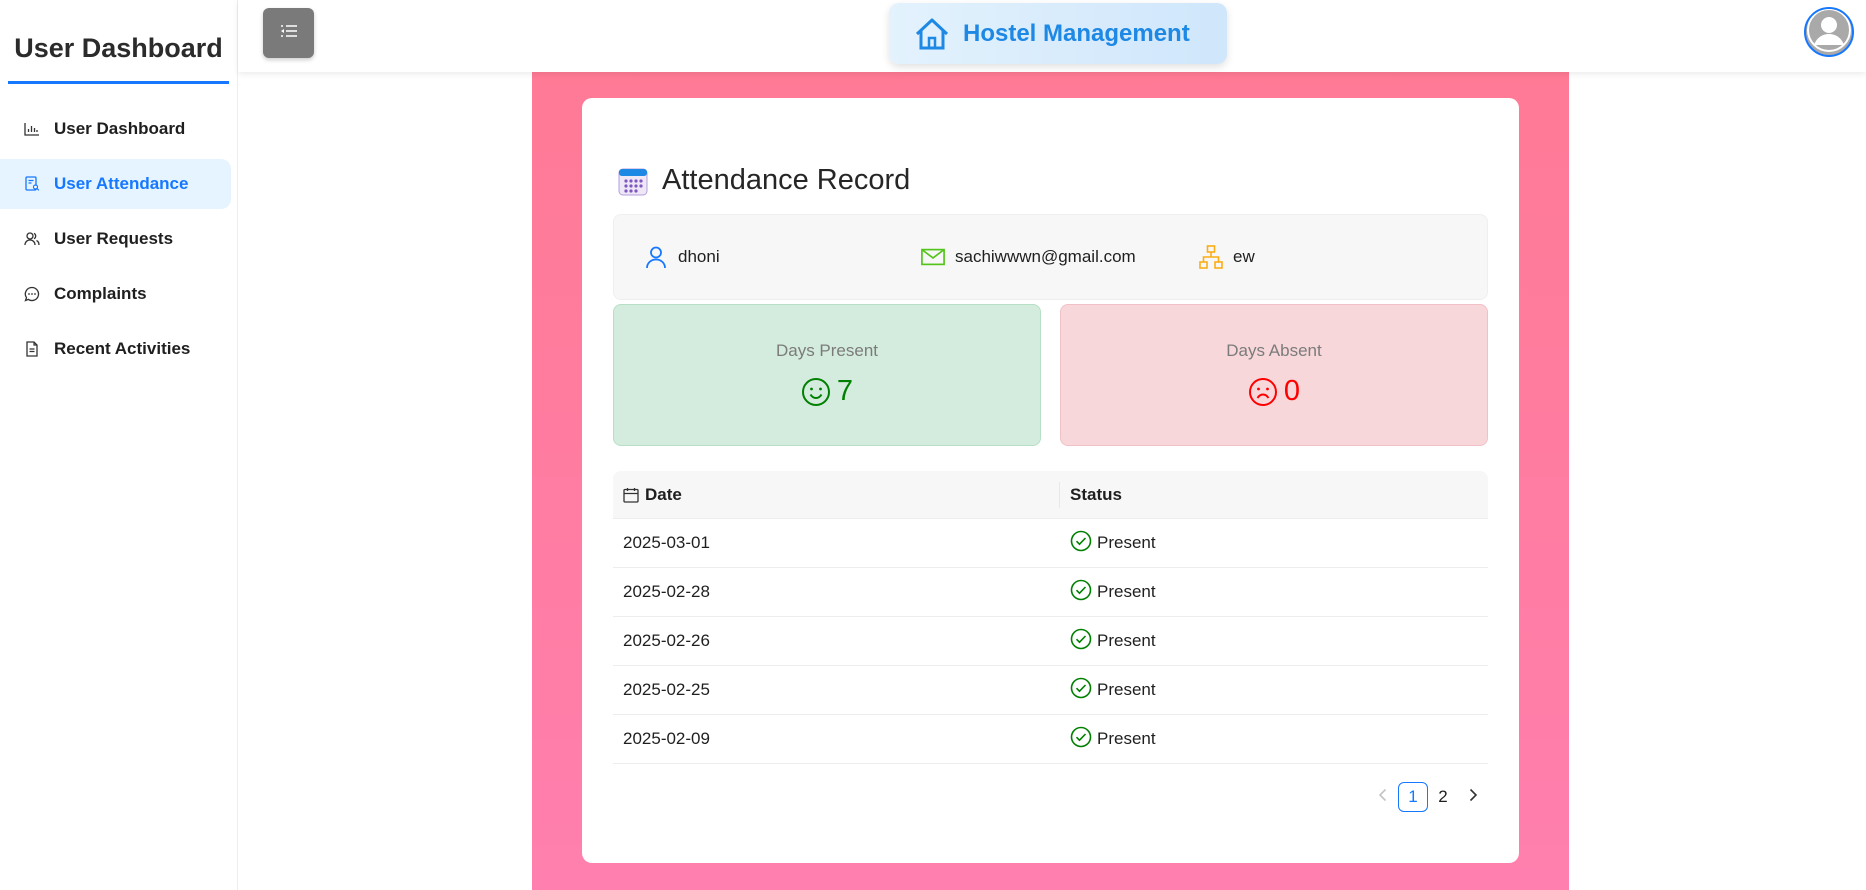 The image size is (1866, 890). Describe the element at coordinates (32, 184) in the screenshot. I see `attendance-icon` at that location.